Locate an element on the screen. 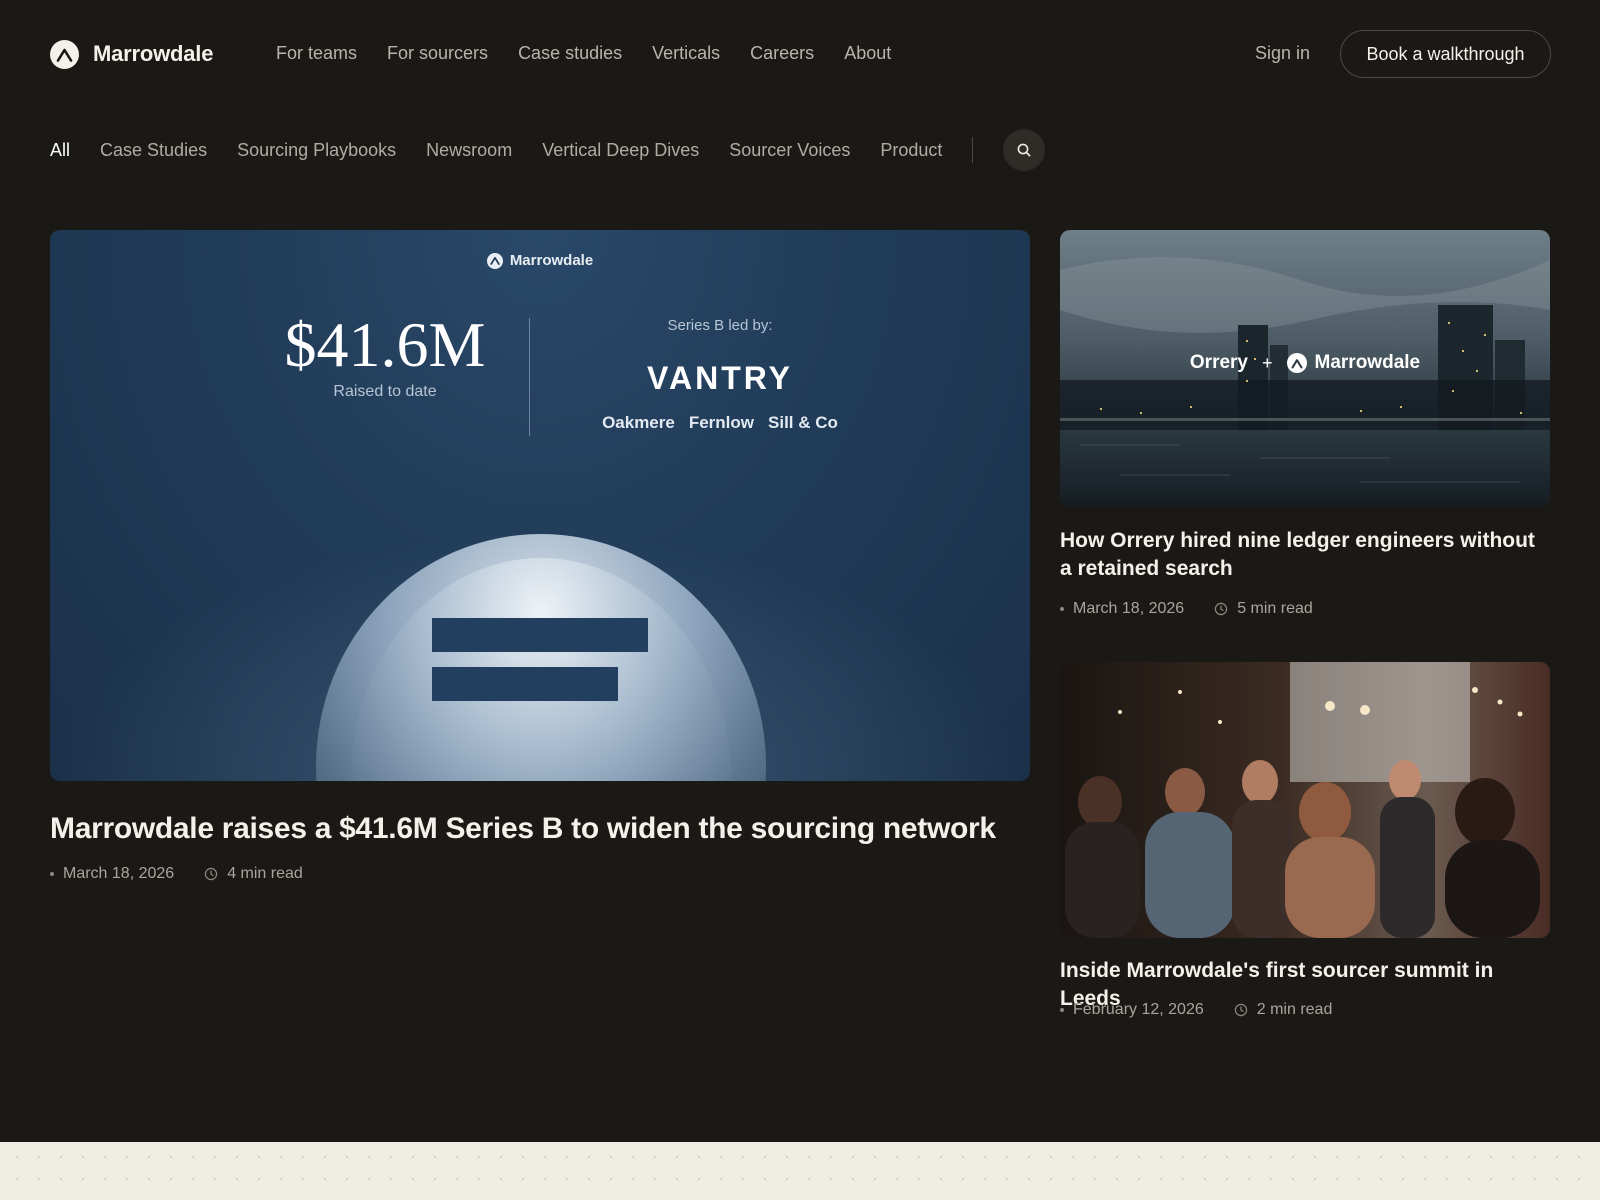 Image resolution: width=1600 pixels, height=1200 pixels. partner-name: Orrery is located at coordinates (1218, 362).